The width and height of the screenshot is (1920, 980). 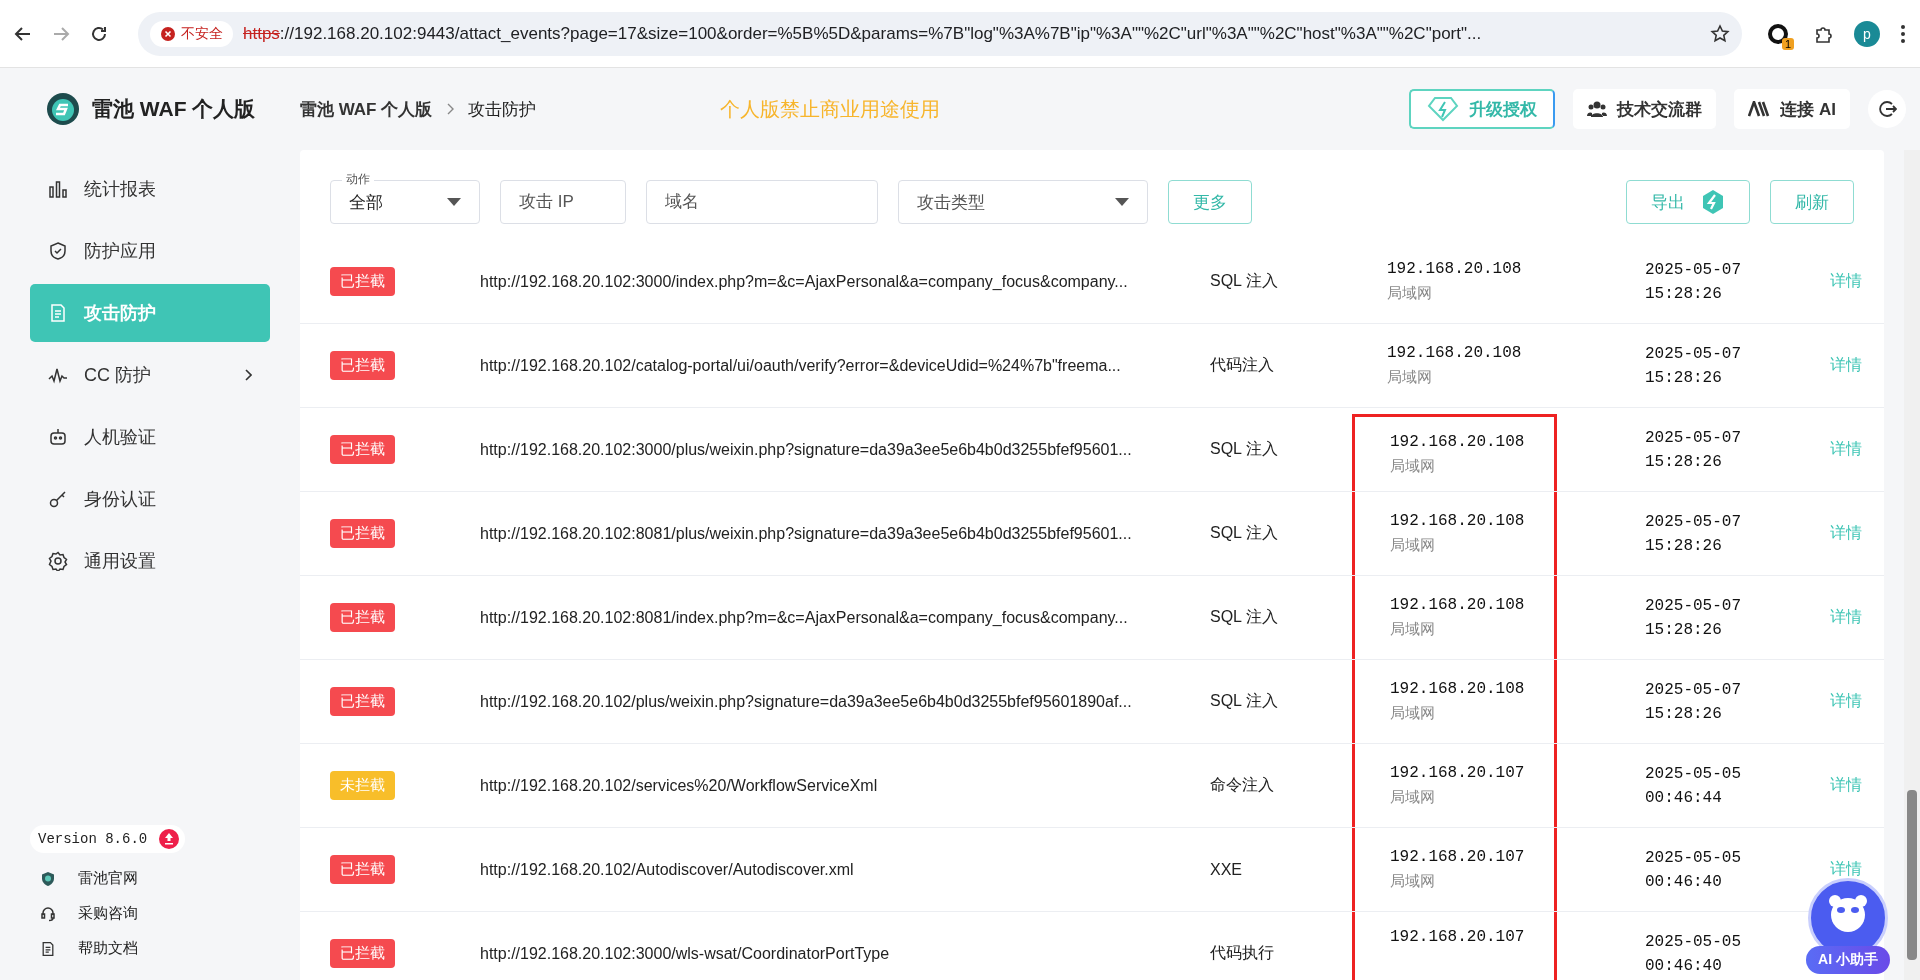 I want to click on sidebar-item: CC 防护, so click(x=150, y=375).